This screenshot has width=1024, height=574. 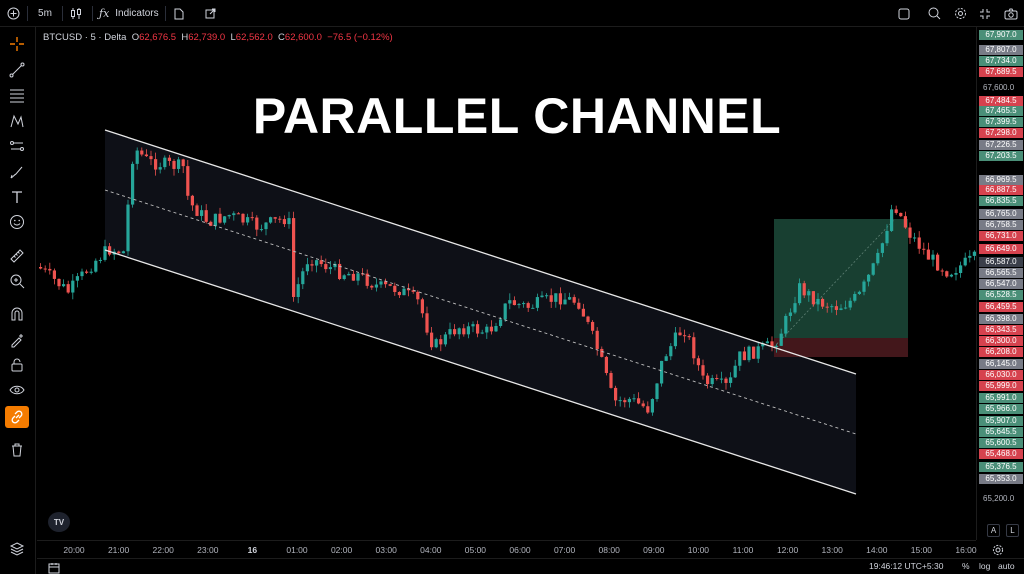 What do you see at coordinates (54, 567) in the screenshot?
I see `date-range-calendar-icon` at bounding box center [54, 567].